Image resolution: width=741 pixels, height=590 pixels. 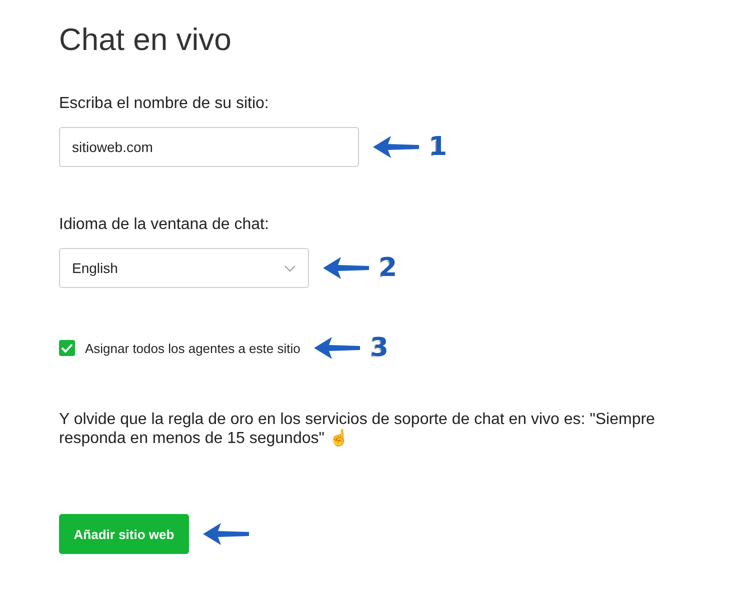 What do you see at coordinates (379, 348) in the screenshot?
I see `annotation-number: 3` at bounding box center [379, 348].